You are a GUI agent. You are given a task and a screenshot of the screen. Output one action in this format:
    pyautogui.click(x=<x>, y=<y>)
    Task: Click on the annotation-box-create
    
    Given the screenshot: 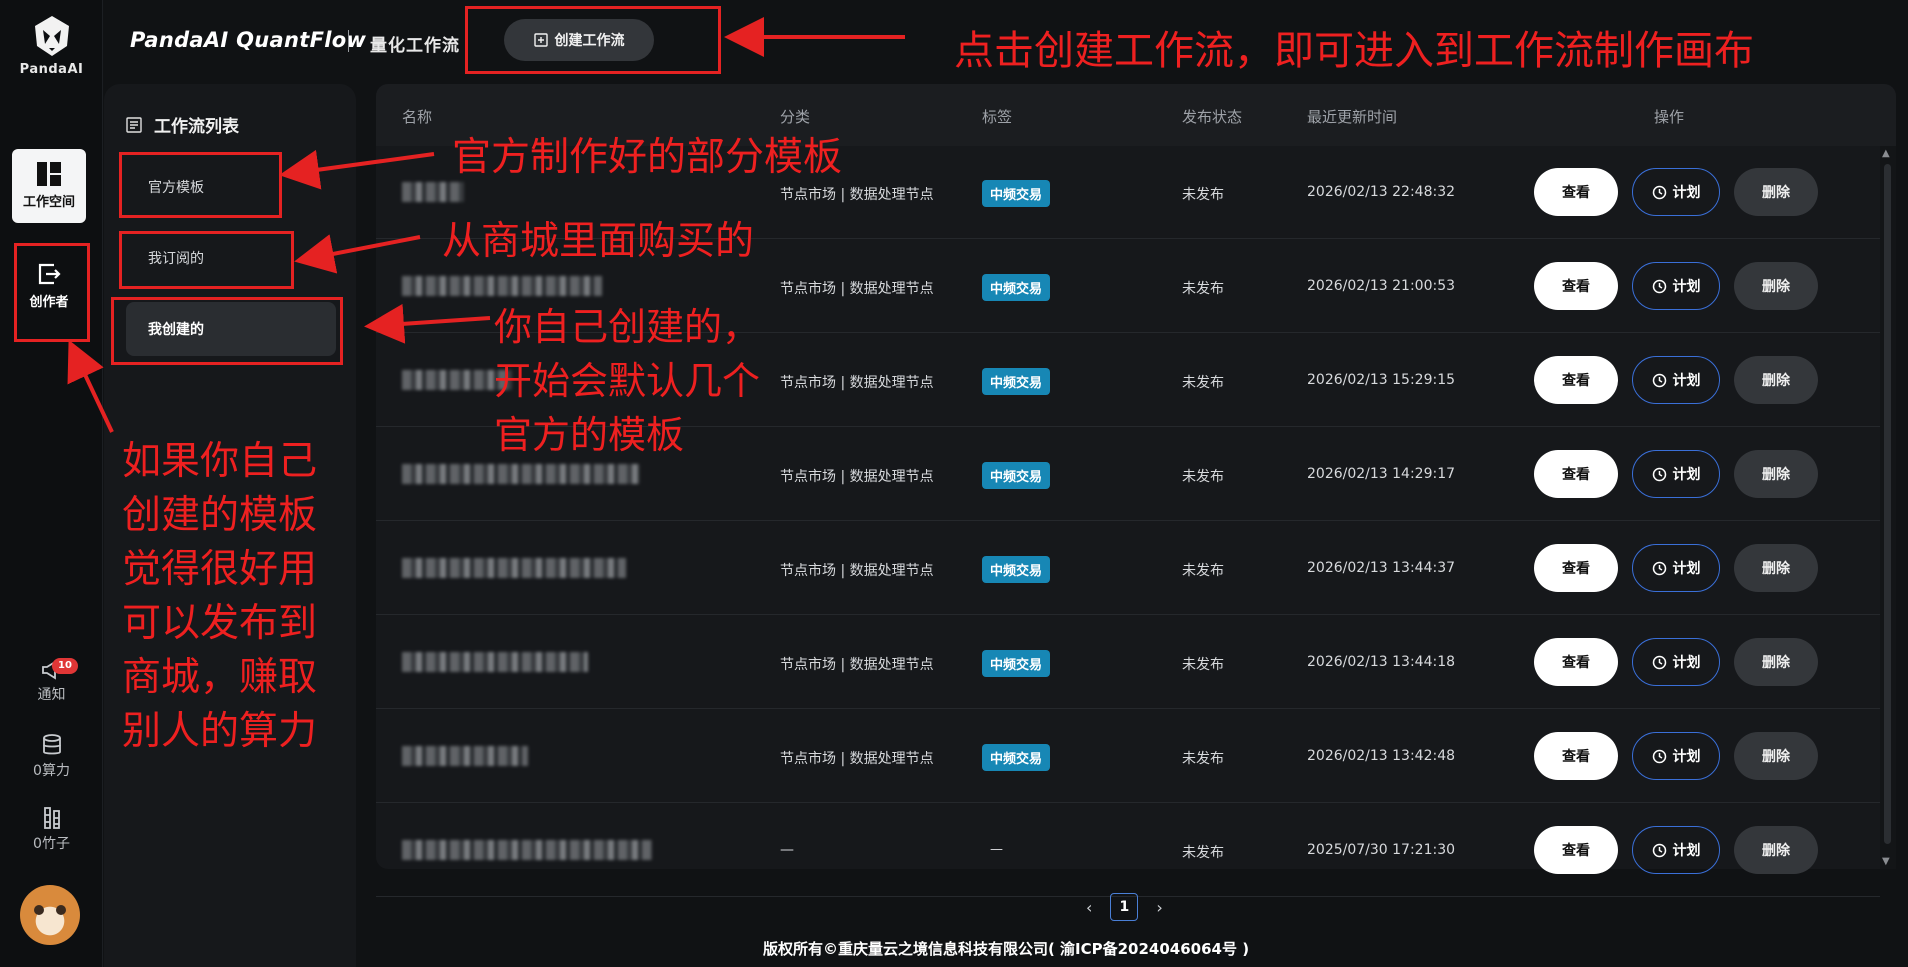 What is the action you would take?
    pyautogui.click(x=593, y=40)
    